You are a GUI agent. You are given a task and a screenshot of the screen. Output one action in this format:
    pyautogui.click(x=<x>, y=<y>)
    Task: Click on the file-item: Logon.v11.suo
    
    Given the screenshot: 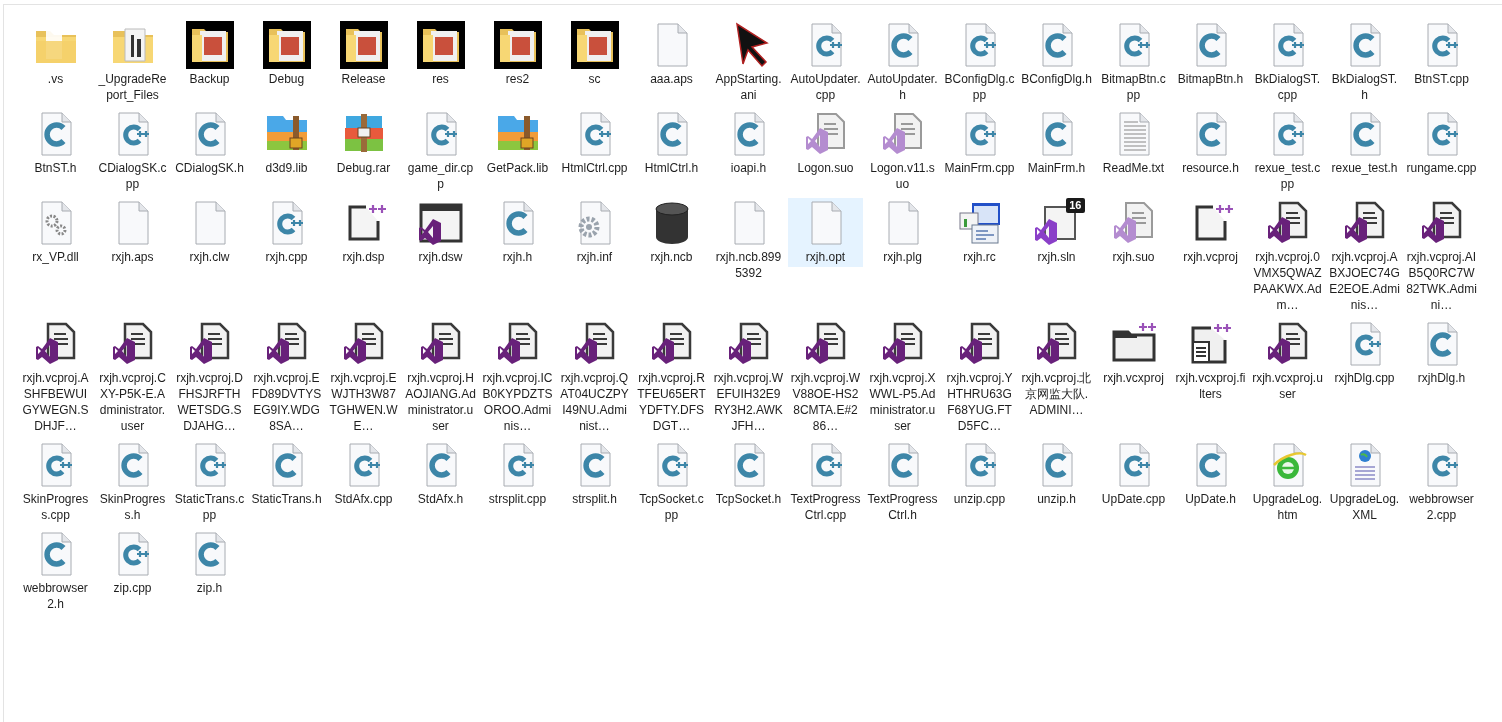 What is the action you would take?
    pyautogui.click(x=902, y=151)
    